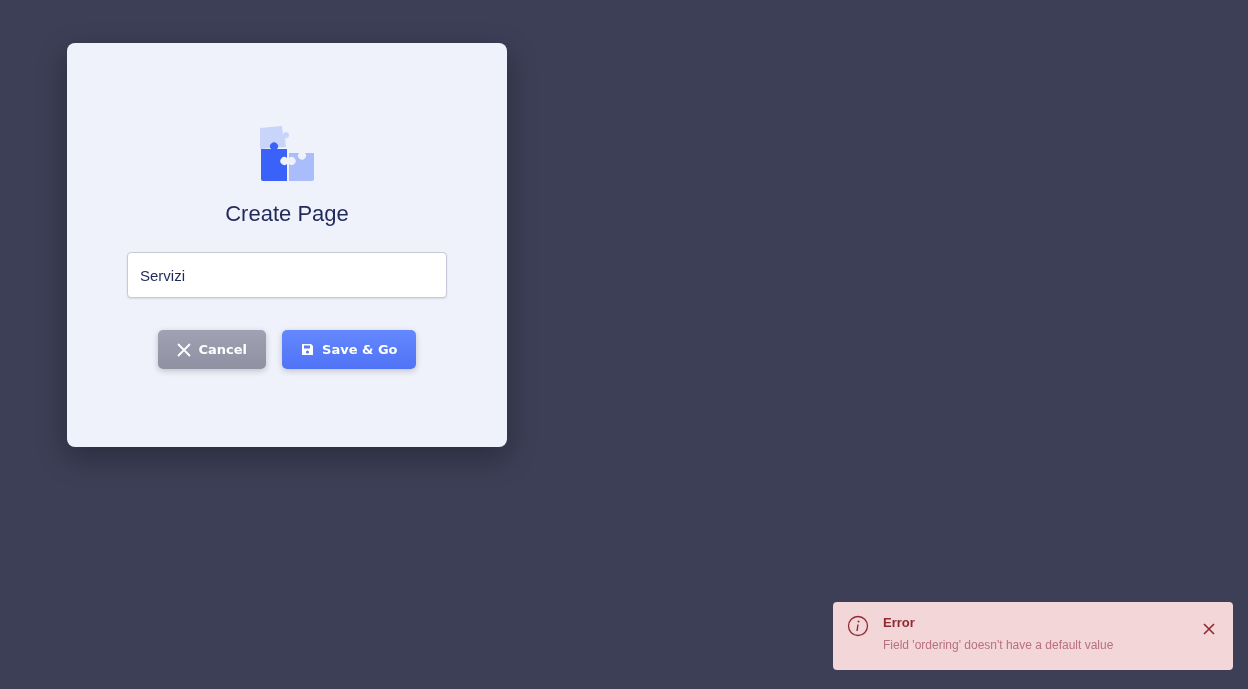  What do you see at coordinates (349, 349) in the screenshot?
I see `save-button: Save & Go` at bounding box center [349, 349].